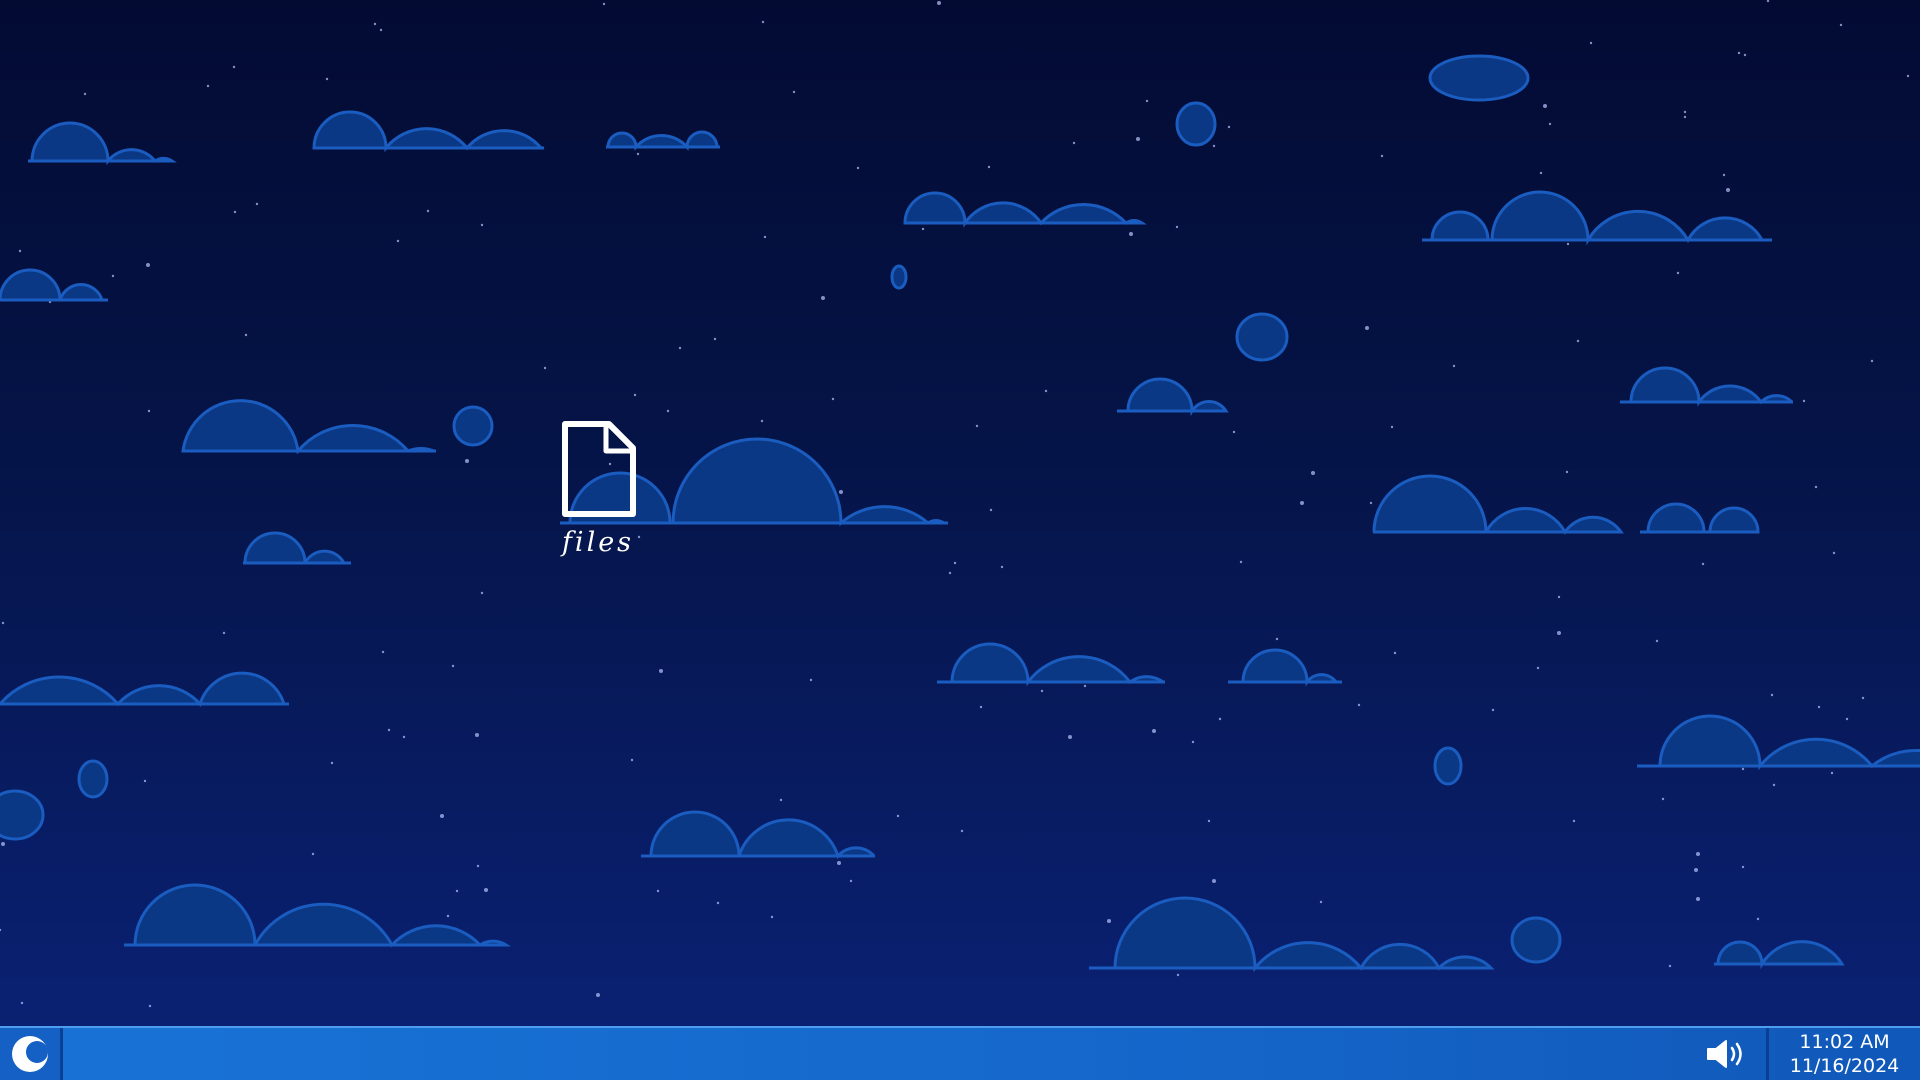  I want to click on start-button, so click(31, 1054).